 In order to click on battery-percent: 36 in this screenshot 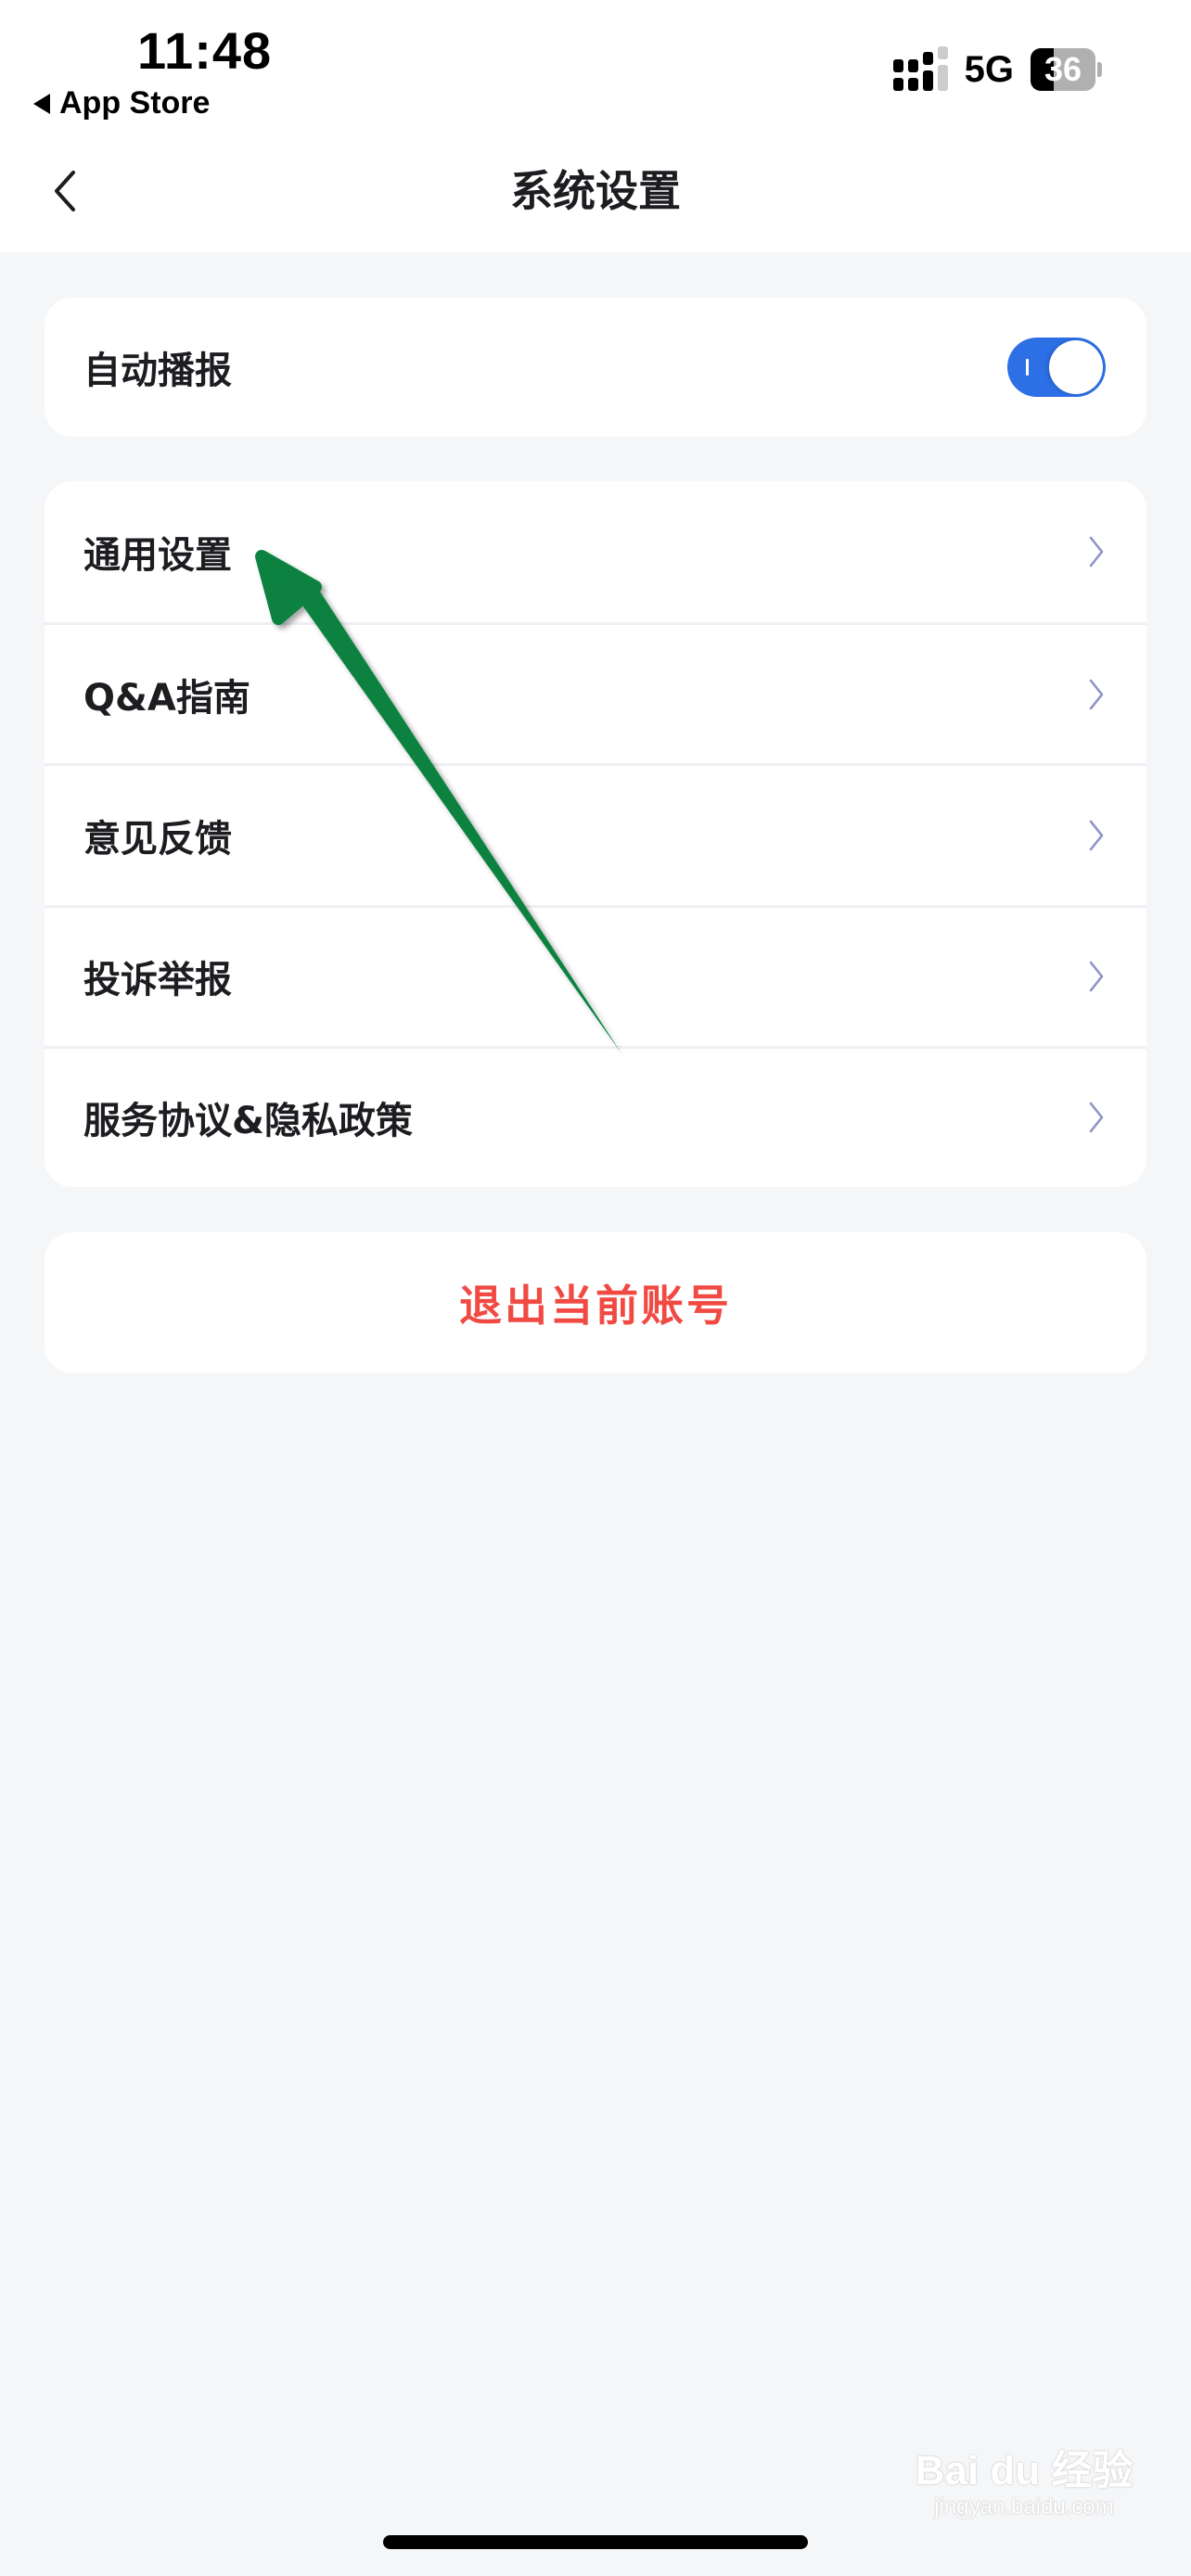, I will do `click(1063, 69)`.